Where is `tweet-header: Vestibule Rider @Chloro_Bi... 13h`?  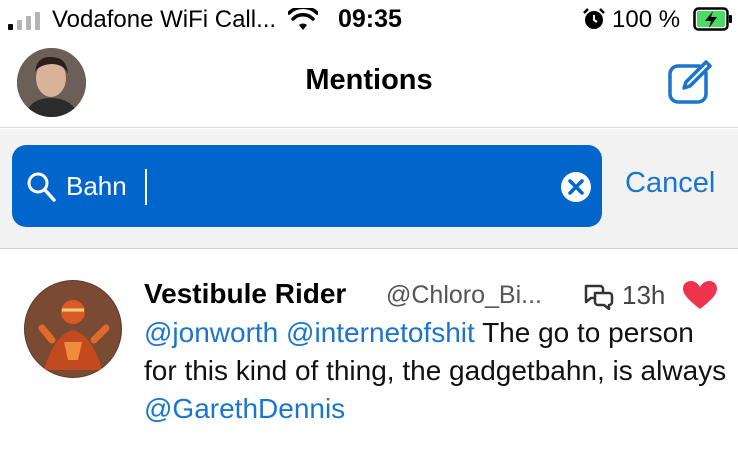 tweet-header: Vestibule Rider @Chloro_Bi... 13h is located at coordinates (434, 294).